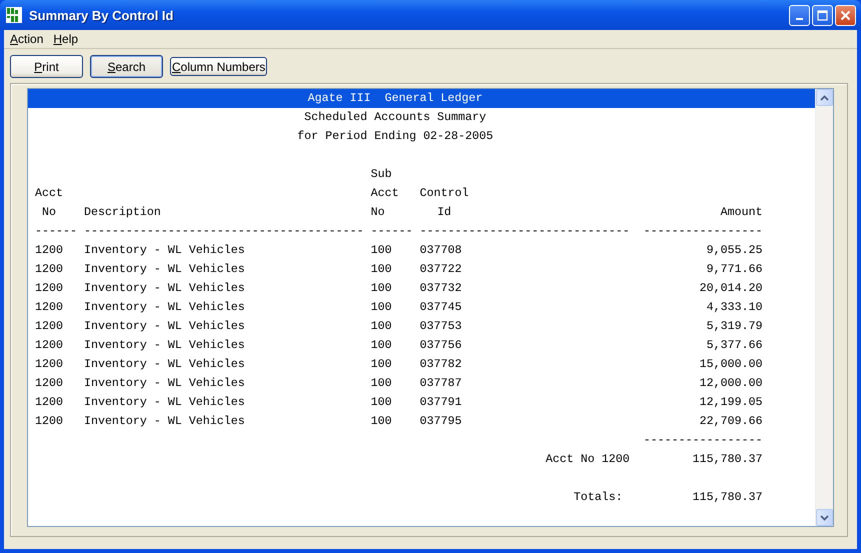 This screenshot has height=553, width=861. I want to click on close-icon, so click(845, 15).